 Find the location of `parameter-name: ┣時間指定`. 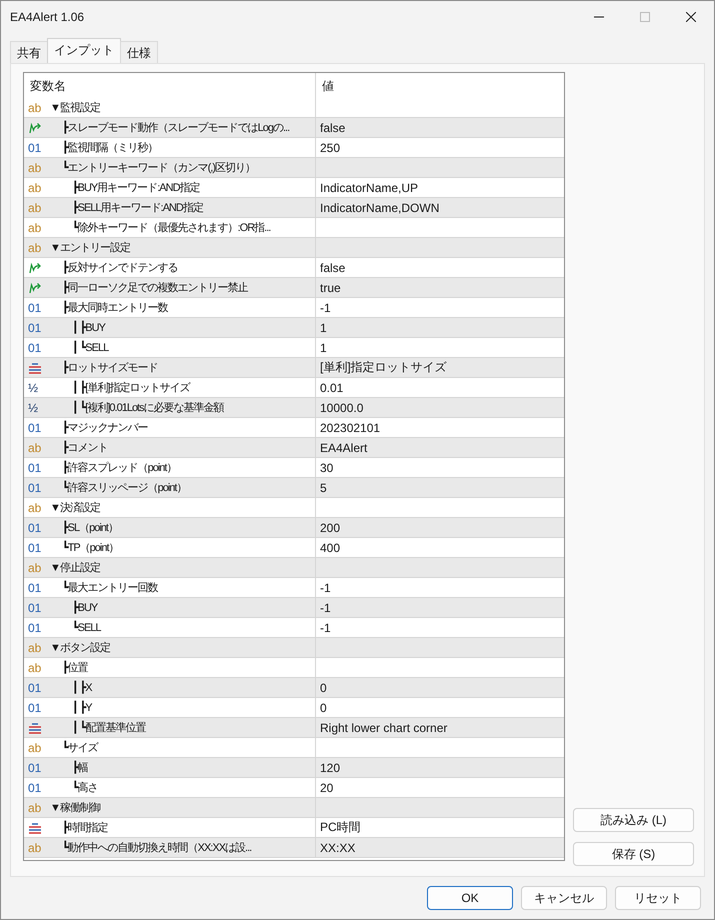

parameter-name: ┣時間指定 is located at coordinates (84, 827).